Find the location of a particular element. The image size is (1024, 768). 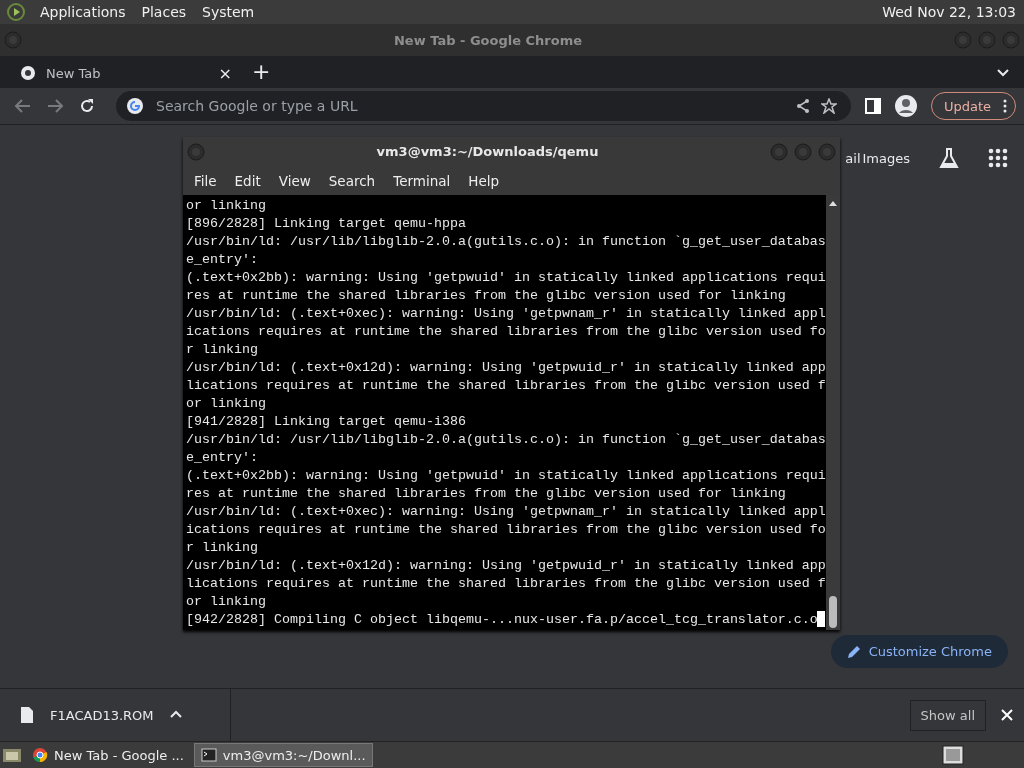

back-icon is located at coordinates (23, 106).